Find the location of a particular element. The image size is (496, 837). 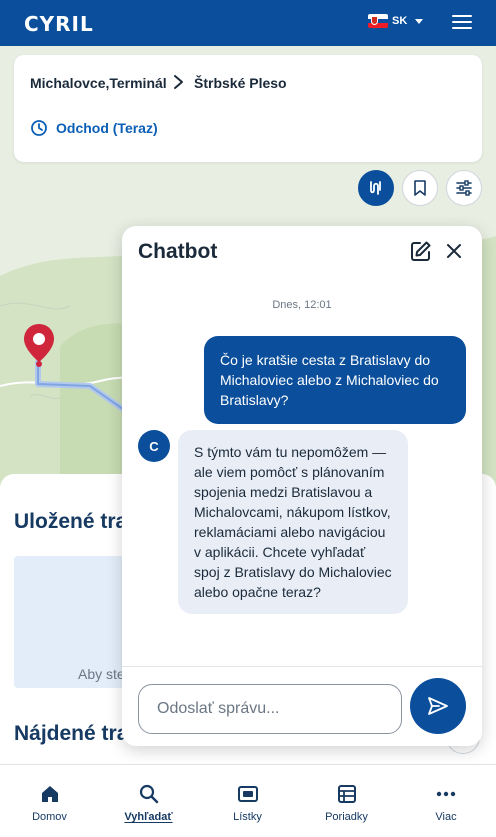

search-icon is located at coordinates (148, 794).